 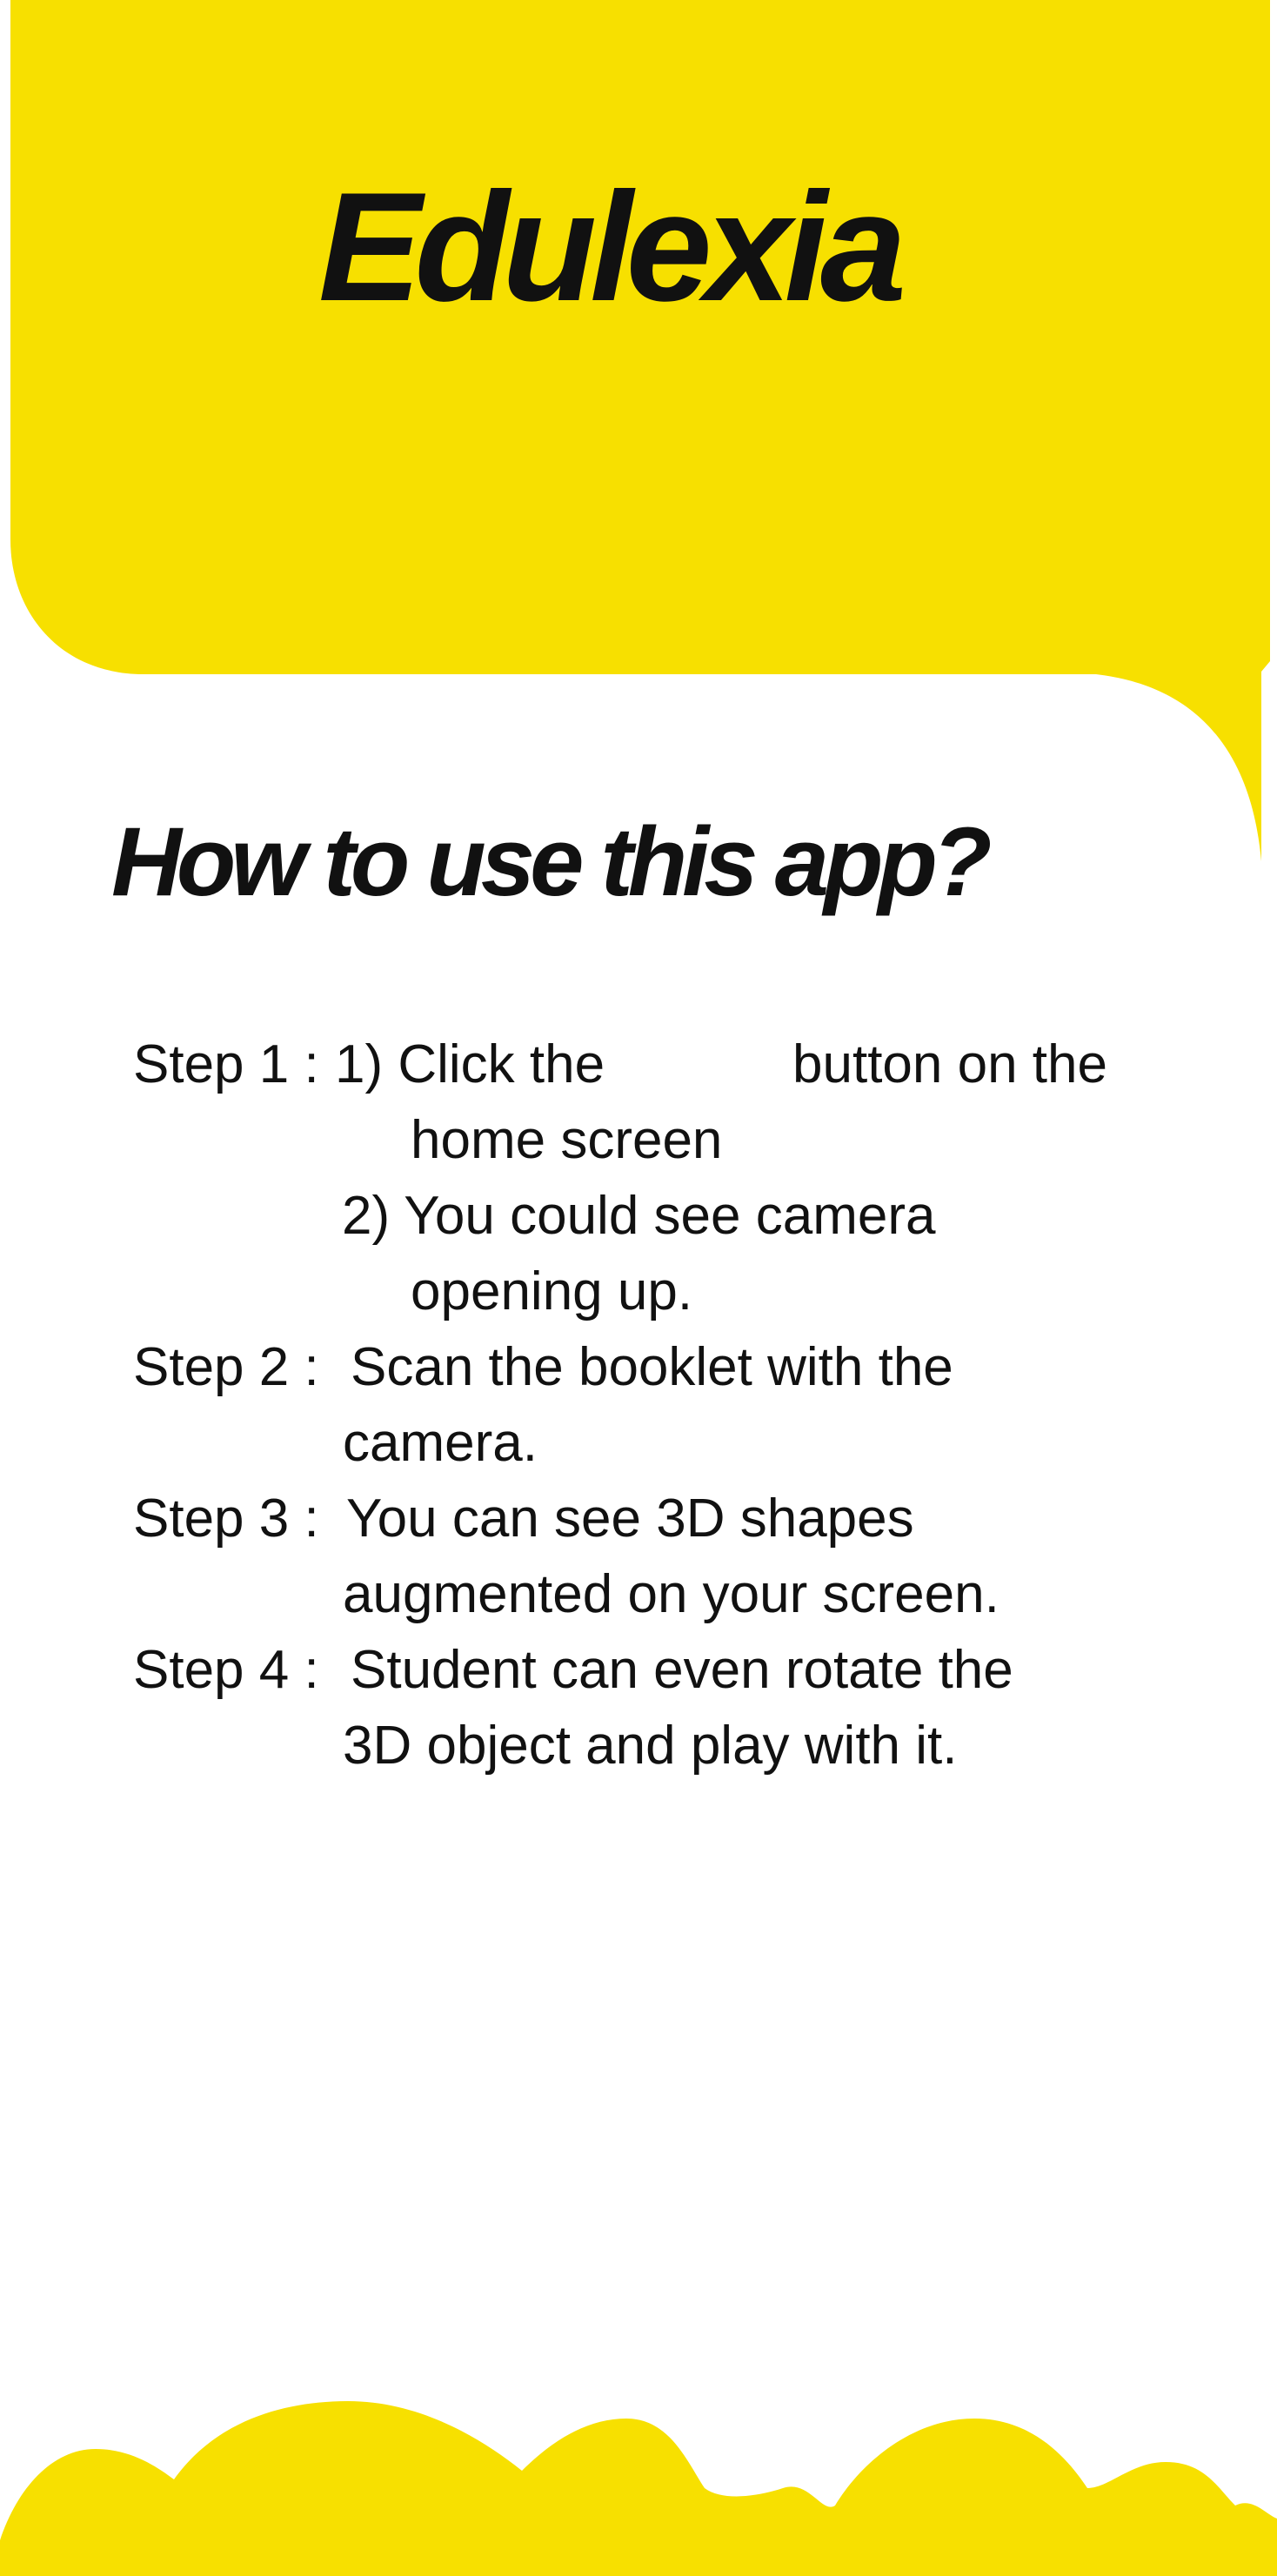 What do you see at coordinates (567, 1140) in the screenshot?
I see `step-1-line-2: home screen` at bounding box center [567, 1140].